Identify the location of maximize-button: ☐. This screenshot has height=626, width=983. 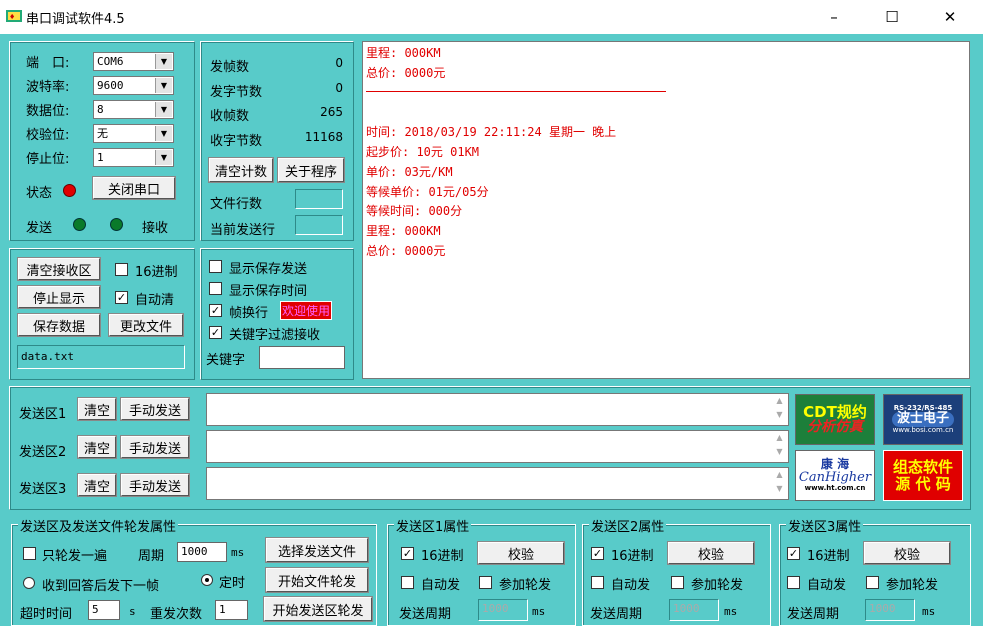
(892, 17).